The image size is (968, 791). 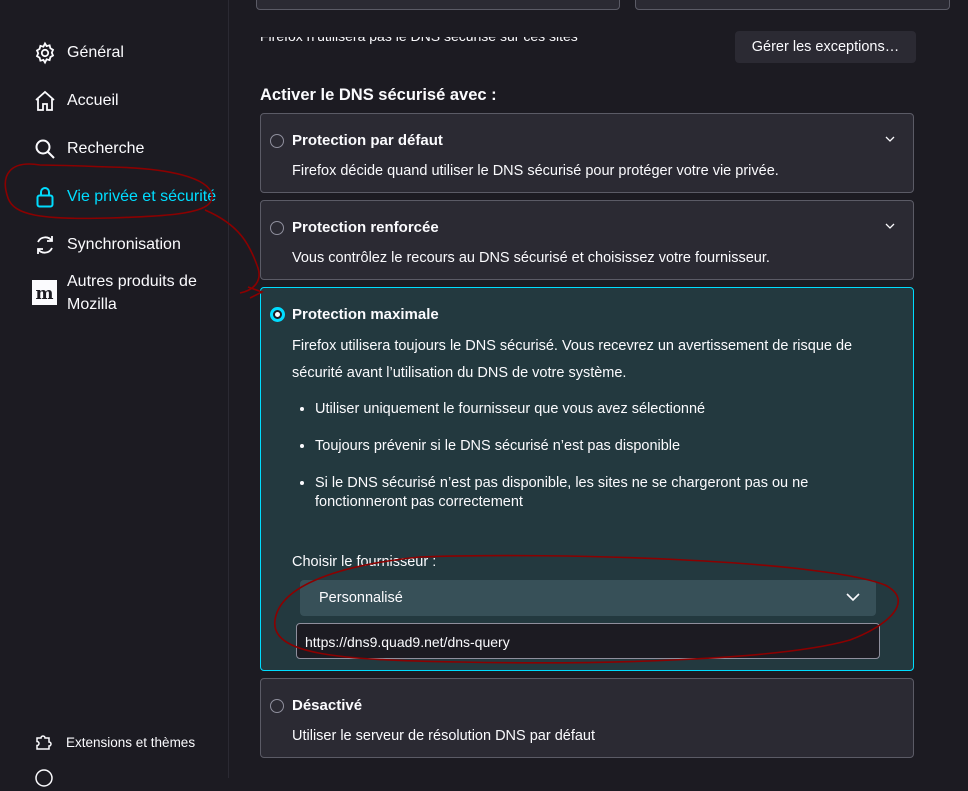 I want to click on provider-selected-value: Personnalisé, so click(x=361, y=598).